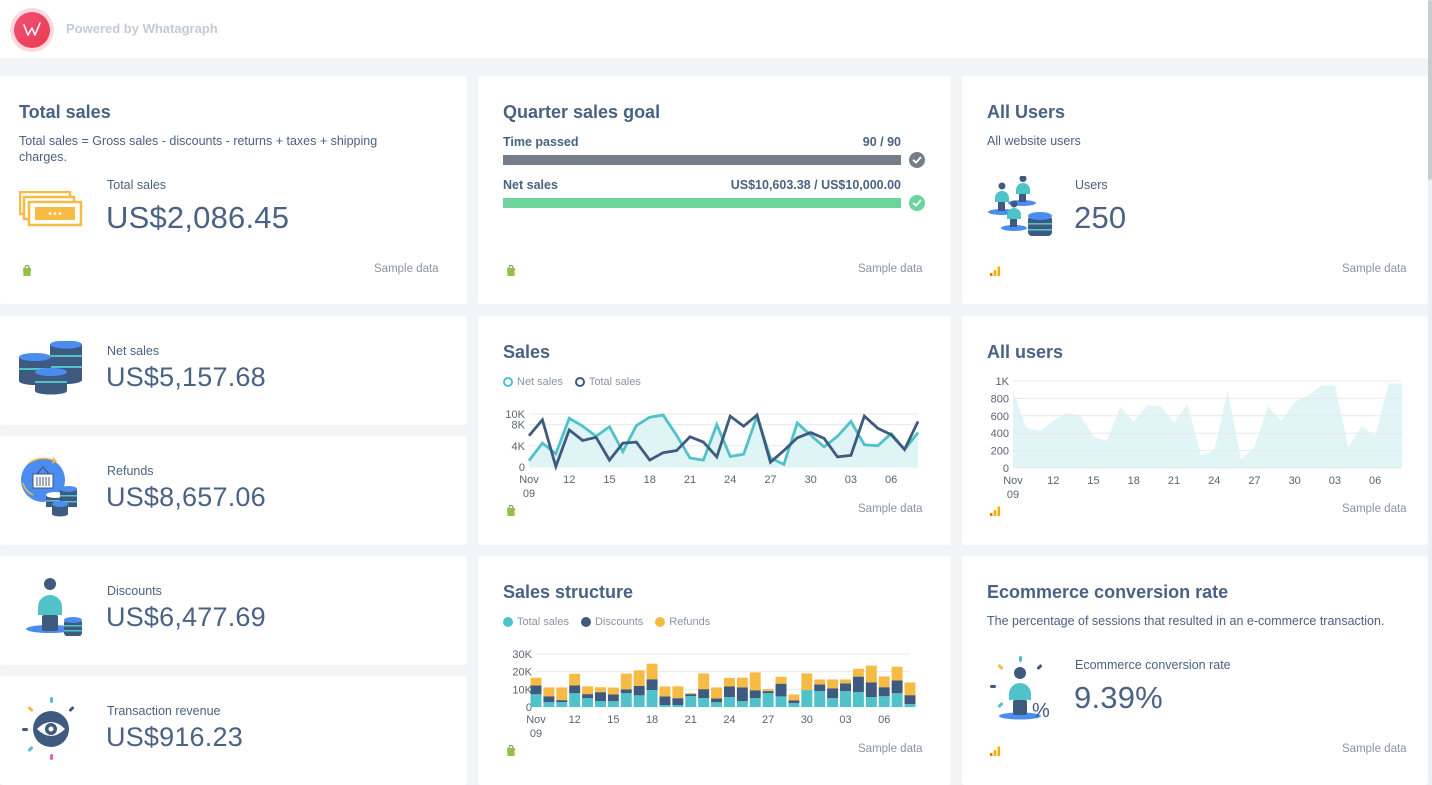 This screenshot has height=785, width=1432. Describe the element at coordinates (55, 610) in the screenshot. I see `person-coins-icon` at that location.